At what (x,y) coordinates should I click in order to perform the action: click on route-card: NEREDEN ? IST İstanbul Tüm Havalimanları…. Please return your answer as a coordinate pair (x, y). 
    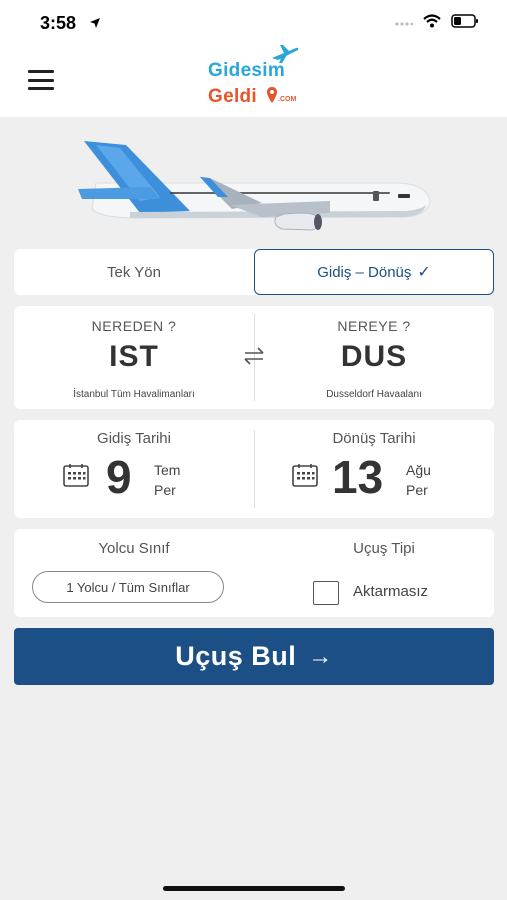
    Looking at the image, I should click on (254, 357).